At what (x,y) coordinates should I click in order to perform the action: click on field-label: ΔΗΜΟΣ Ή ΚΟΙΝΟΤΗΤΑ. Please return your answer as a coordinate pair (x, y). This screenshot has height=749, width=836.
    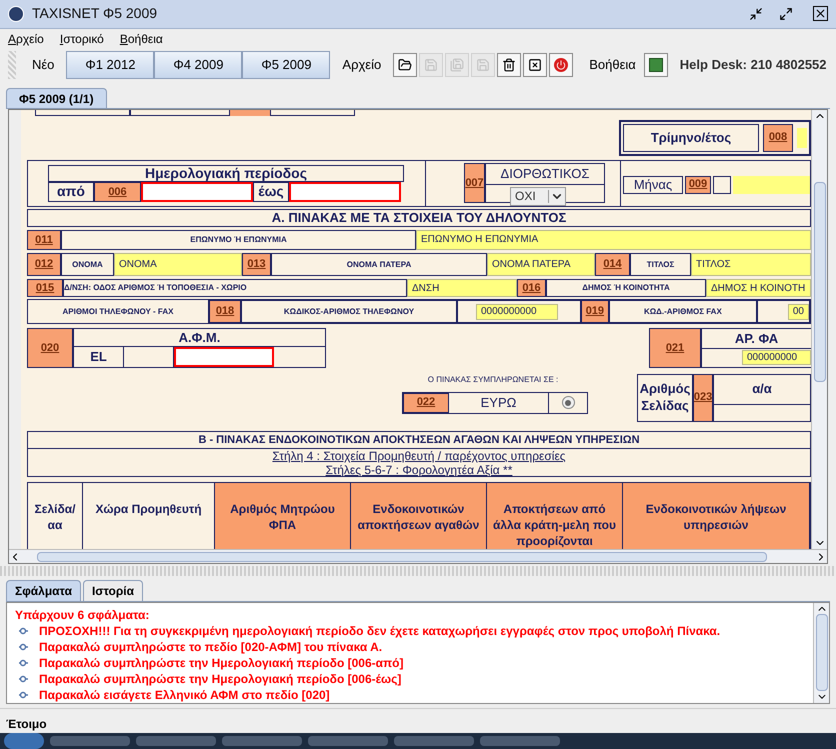
    Looking at the image, I should click on (626, 288).